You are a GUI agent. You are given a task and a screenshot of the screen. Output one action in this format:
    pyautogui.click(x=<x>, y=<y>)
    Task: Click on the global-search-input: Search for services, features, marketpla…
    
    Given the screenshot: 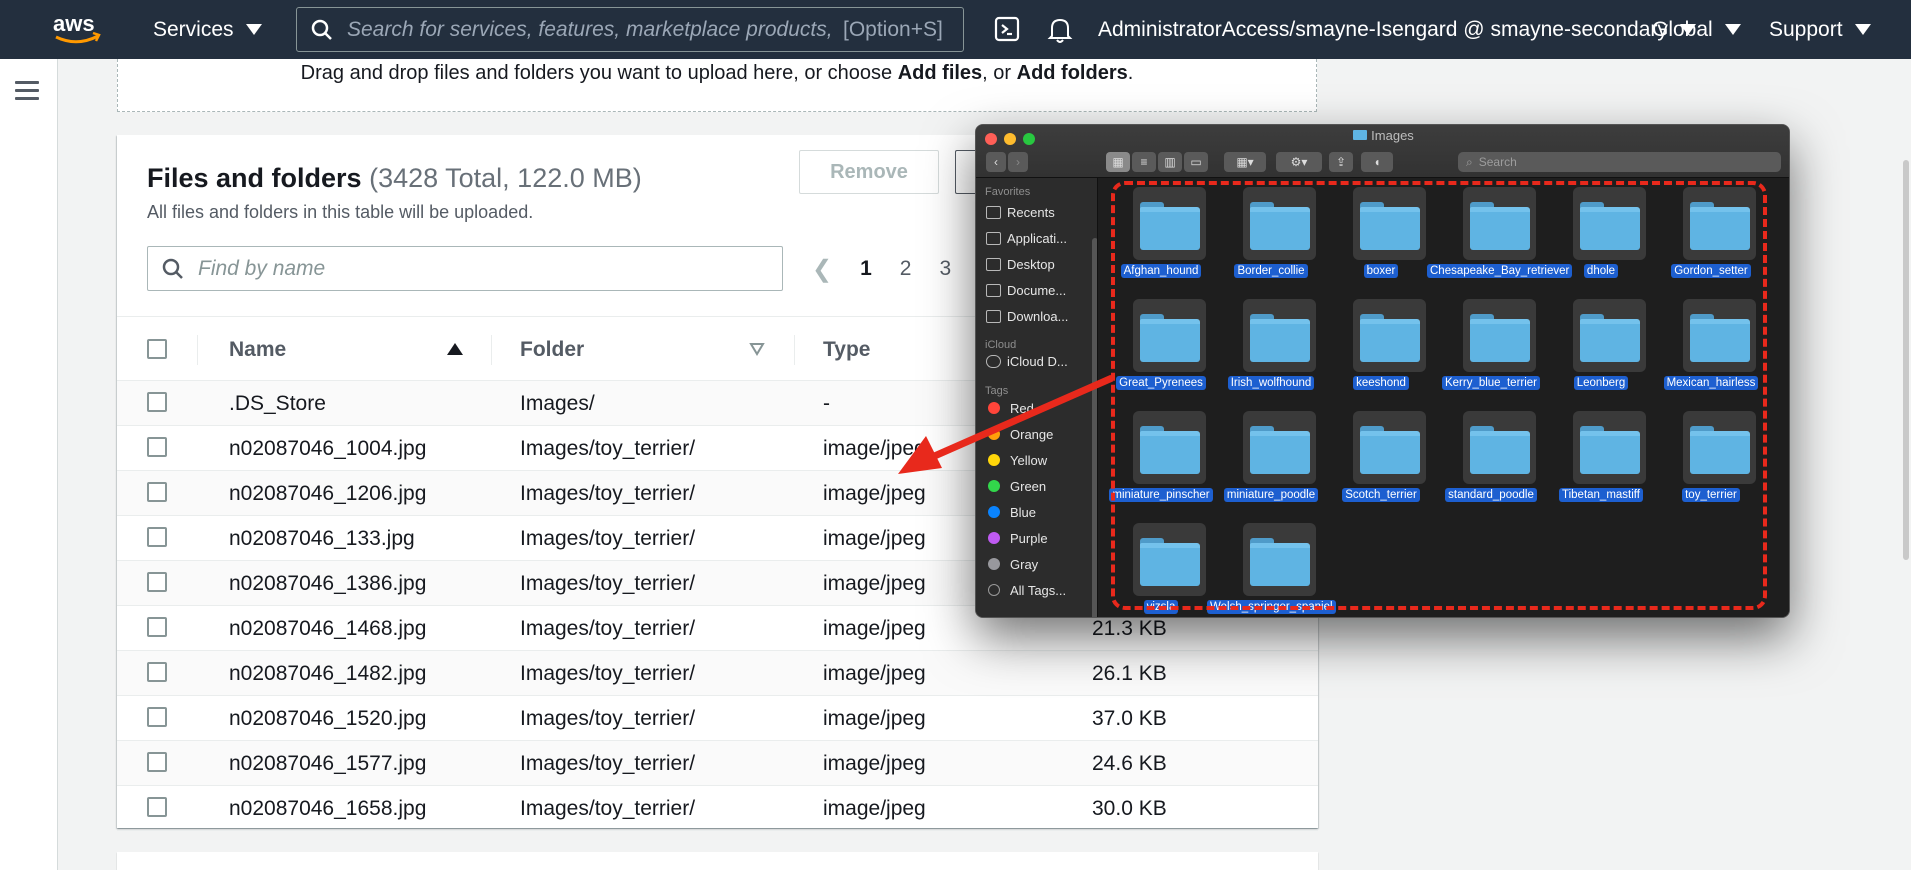 What is the action you would take?
    pyautogui.click(x=630, y=29)
    